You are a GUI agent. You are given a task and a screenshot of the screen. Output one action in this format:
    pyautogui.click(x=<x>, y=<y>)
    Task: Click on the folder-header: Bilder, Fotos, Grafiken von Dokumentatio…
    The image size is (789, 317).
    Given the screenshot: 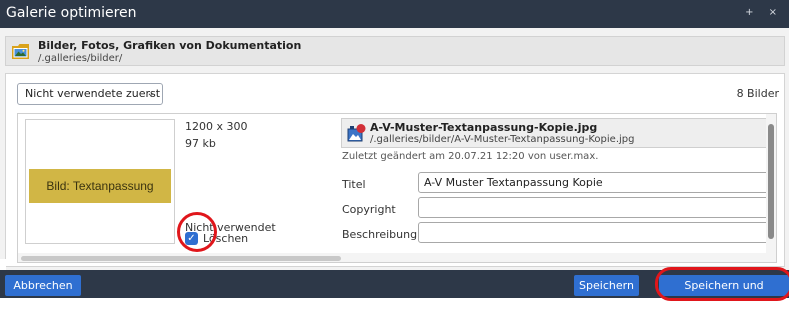 What is the action you would take?
    pyautogui.click(x=395, y=51)
    